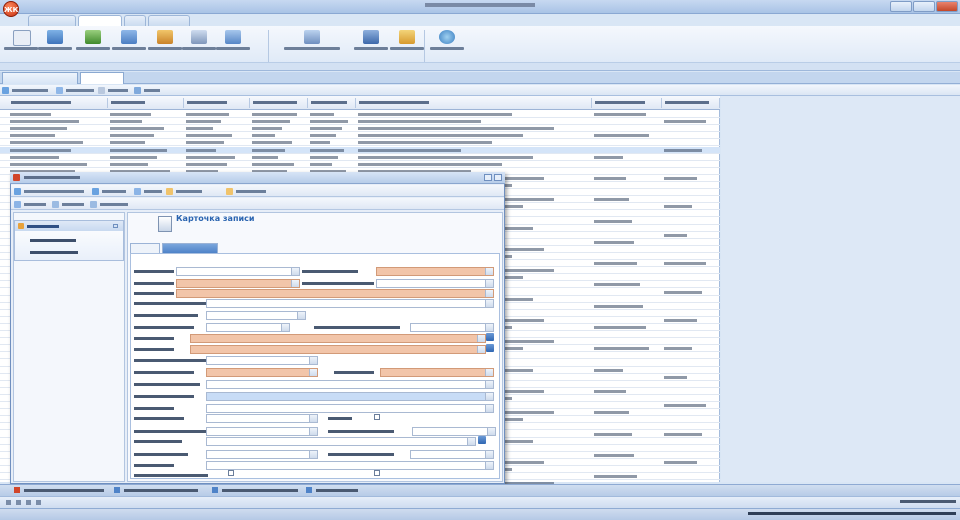 This screenshot has height=520, width=960. Describe the element at coordinates (447, 45) in the screenshot. I see `ribbon-button-settings` at that location.